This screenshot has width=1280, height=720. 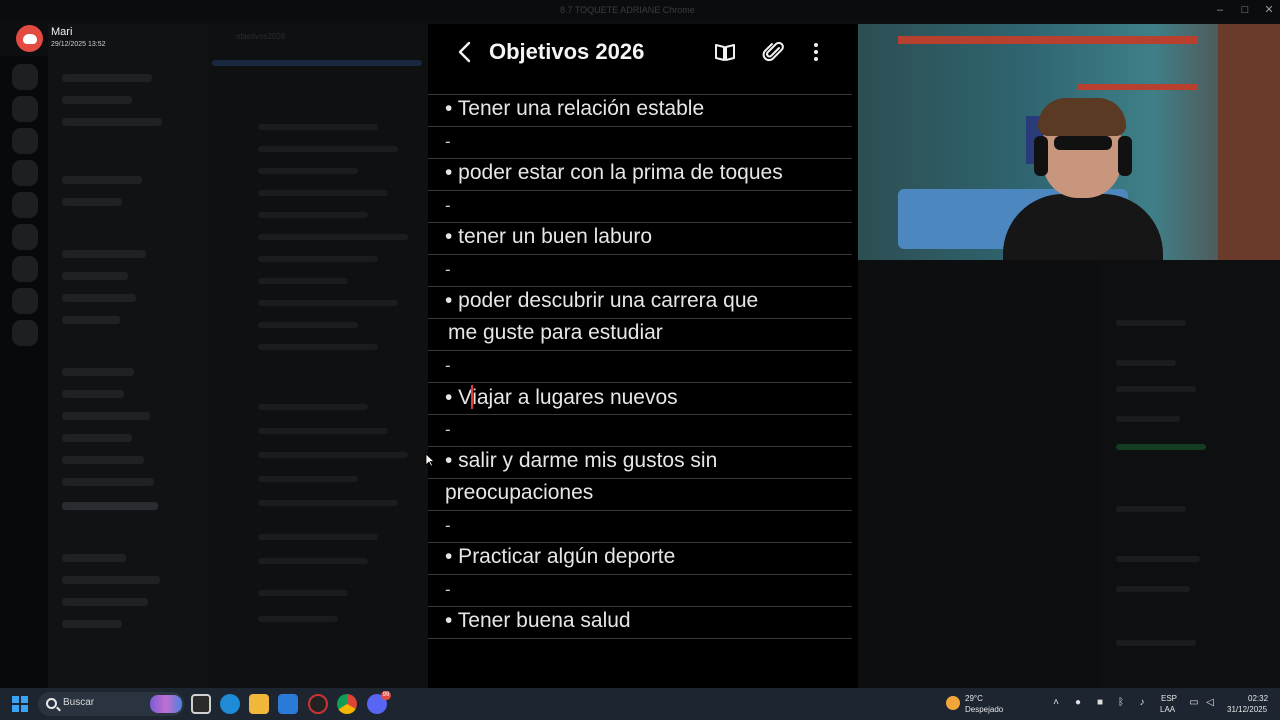 I want to click on minimize-icon: –, so click(x=1220, y=10).